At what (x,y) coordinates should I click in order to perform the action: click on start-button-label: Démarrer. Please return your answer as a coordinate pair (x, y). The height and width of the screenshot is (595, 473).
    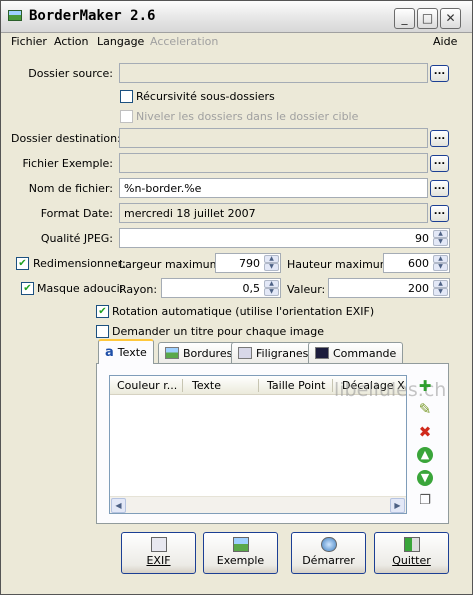
    Looking at the image, I should click on (328, 560).